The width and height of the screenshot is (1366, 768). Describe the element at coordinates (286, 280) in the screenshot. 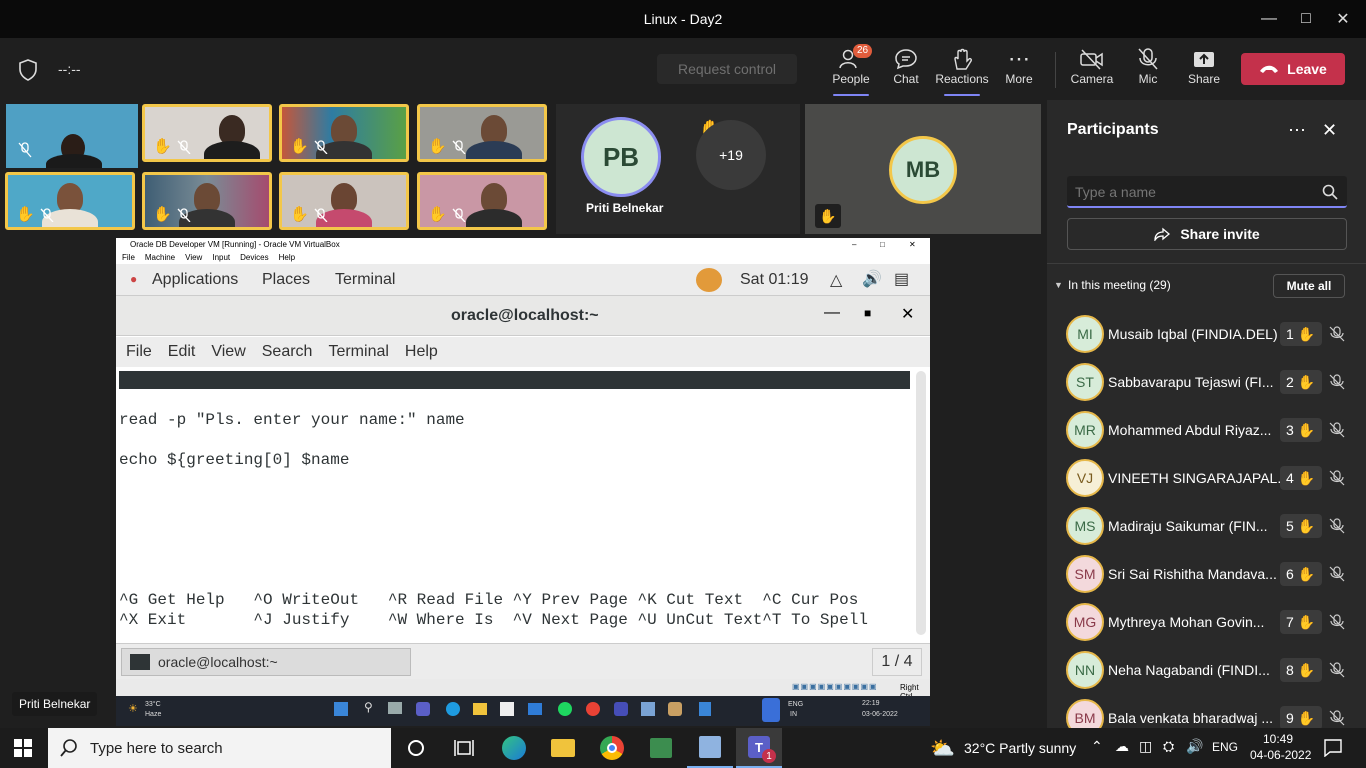

I see `gnome-places: Places` at that location.